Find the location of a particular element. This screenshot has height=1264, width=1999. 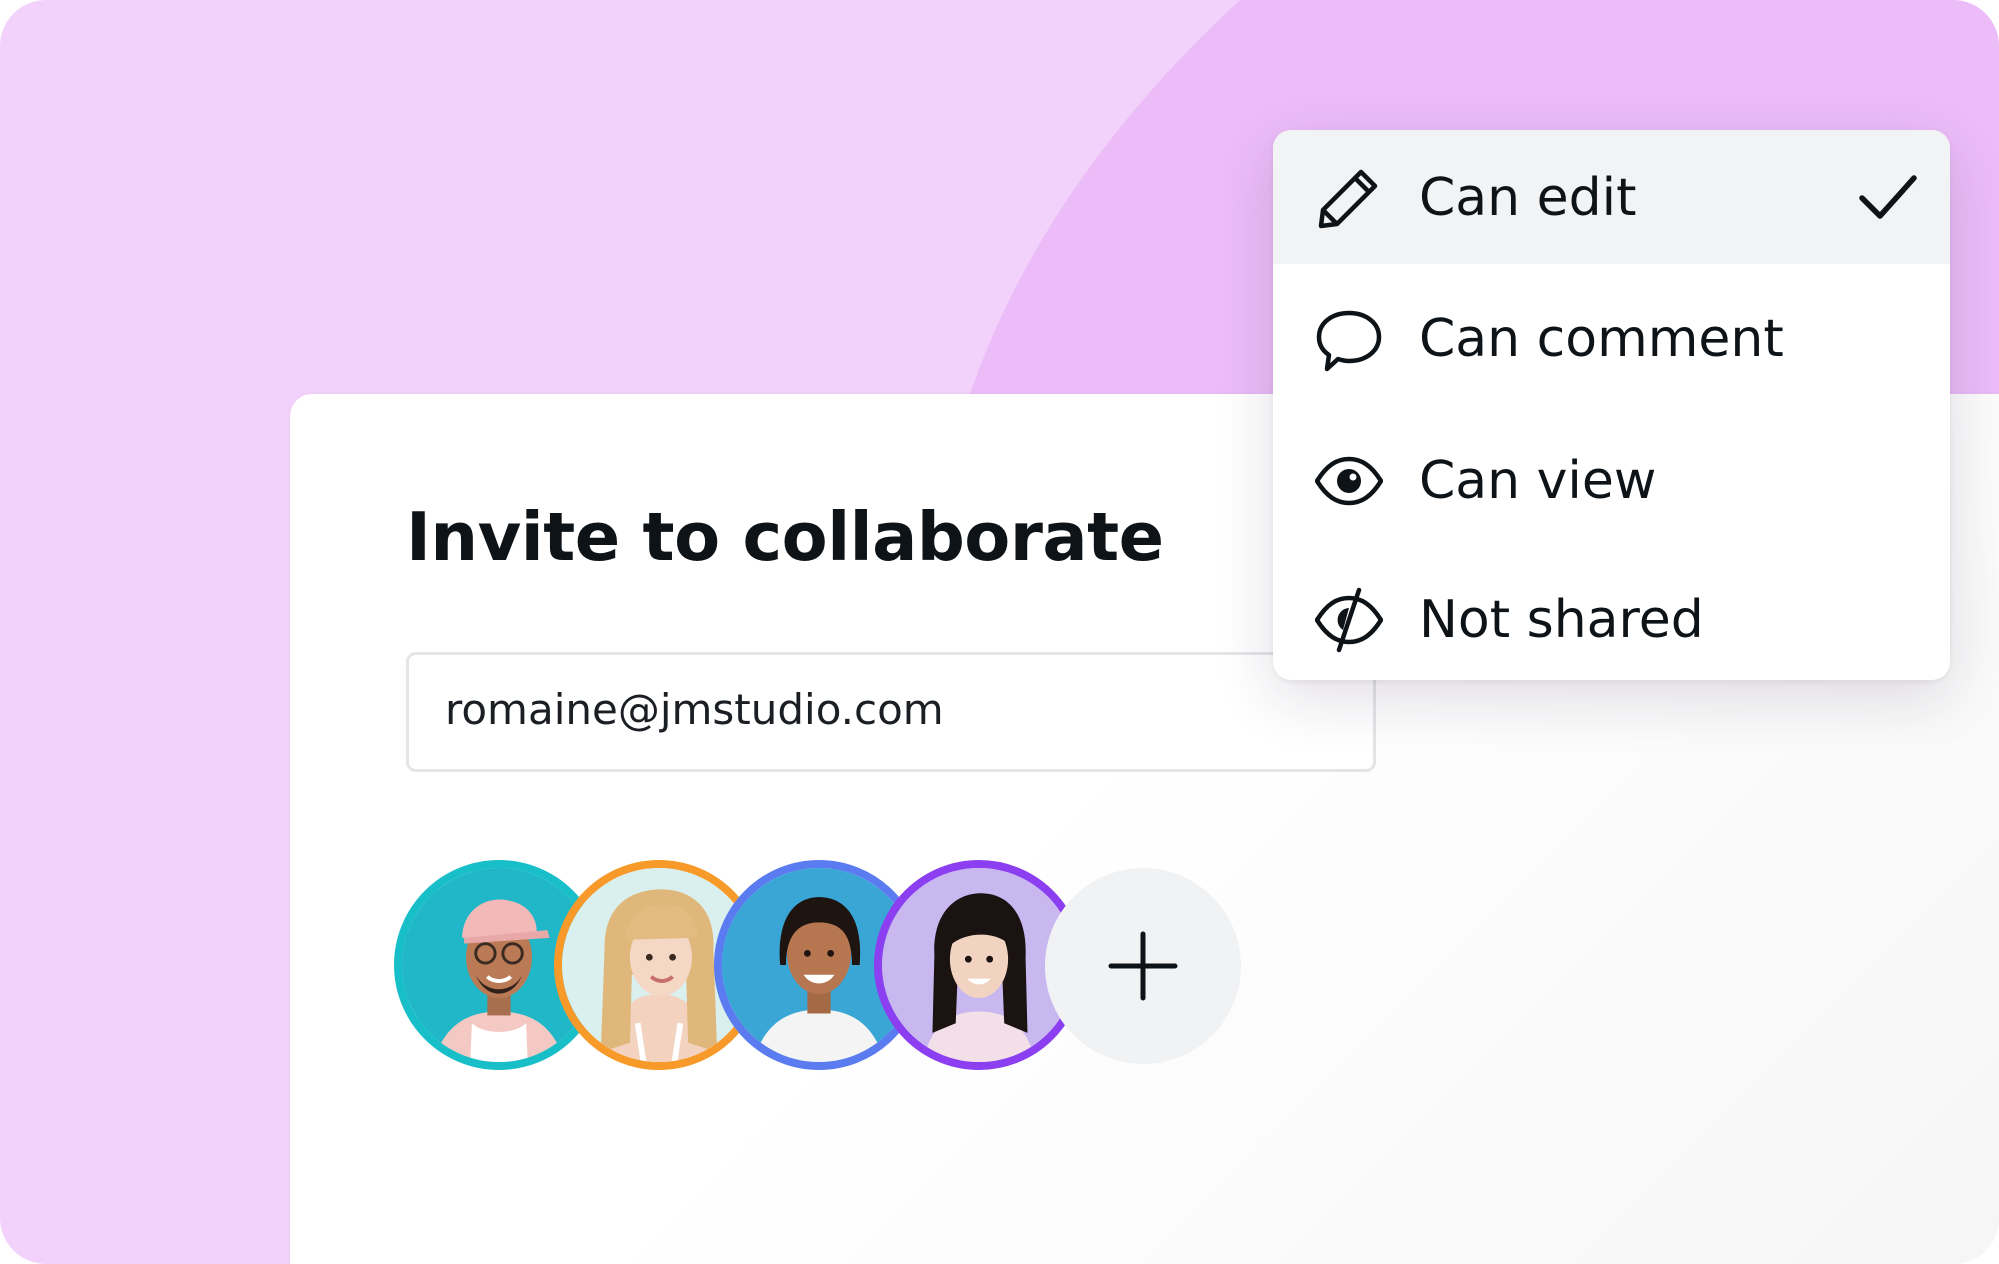

menu-item-label: Not shared is located at coordinates (1561, 620).